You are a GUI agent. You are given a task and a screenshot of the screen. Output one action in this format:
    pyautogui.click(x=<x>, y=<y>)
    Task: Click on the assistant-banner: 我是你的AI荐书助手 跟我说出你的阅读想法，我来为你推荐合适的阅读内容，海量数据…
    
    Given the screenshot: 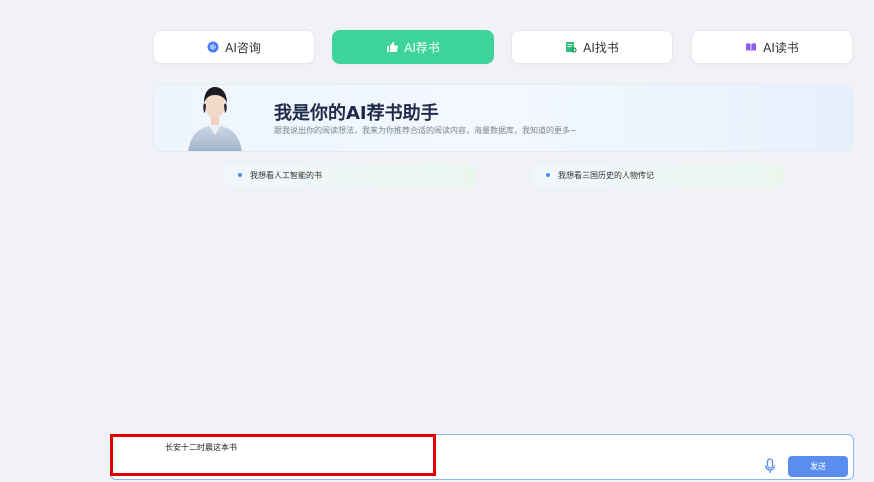 What is the action you would take?
    pyautogui.click(x=503, y=118)
    